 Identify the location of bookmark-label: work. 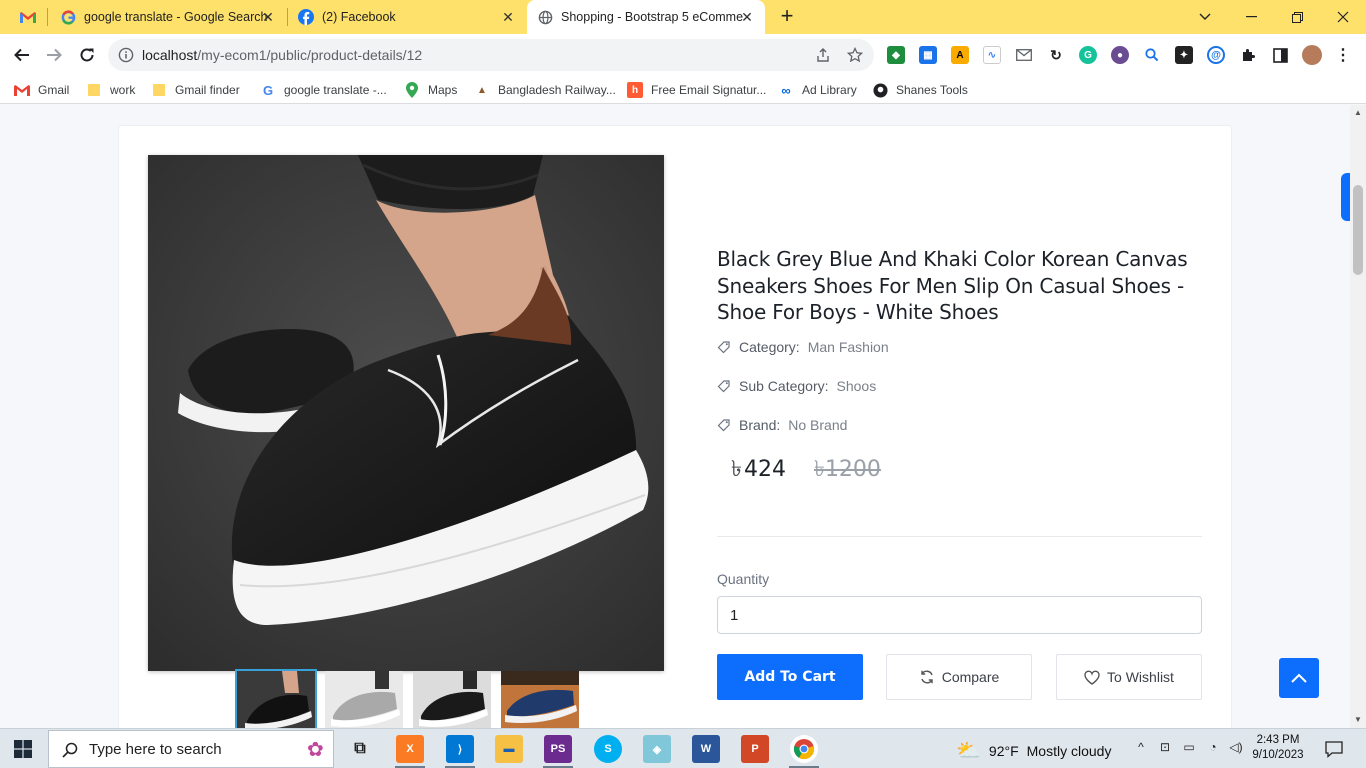
(123, 90).